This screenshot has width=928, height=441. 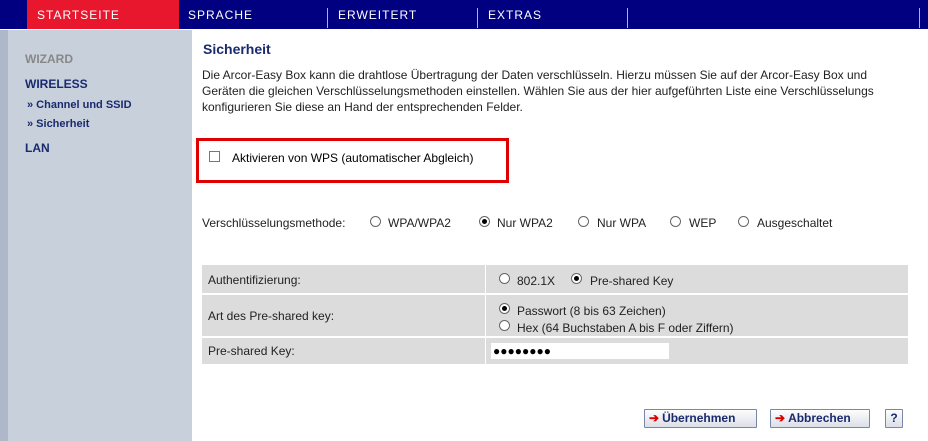 I want to click on sidebar-item-wireless: WIRELESS, so click(x=56, y=84).